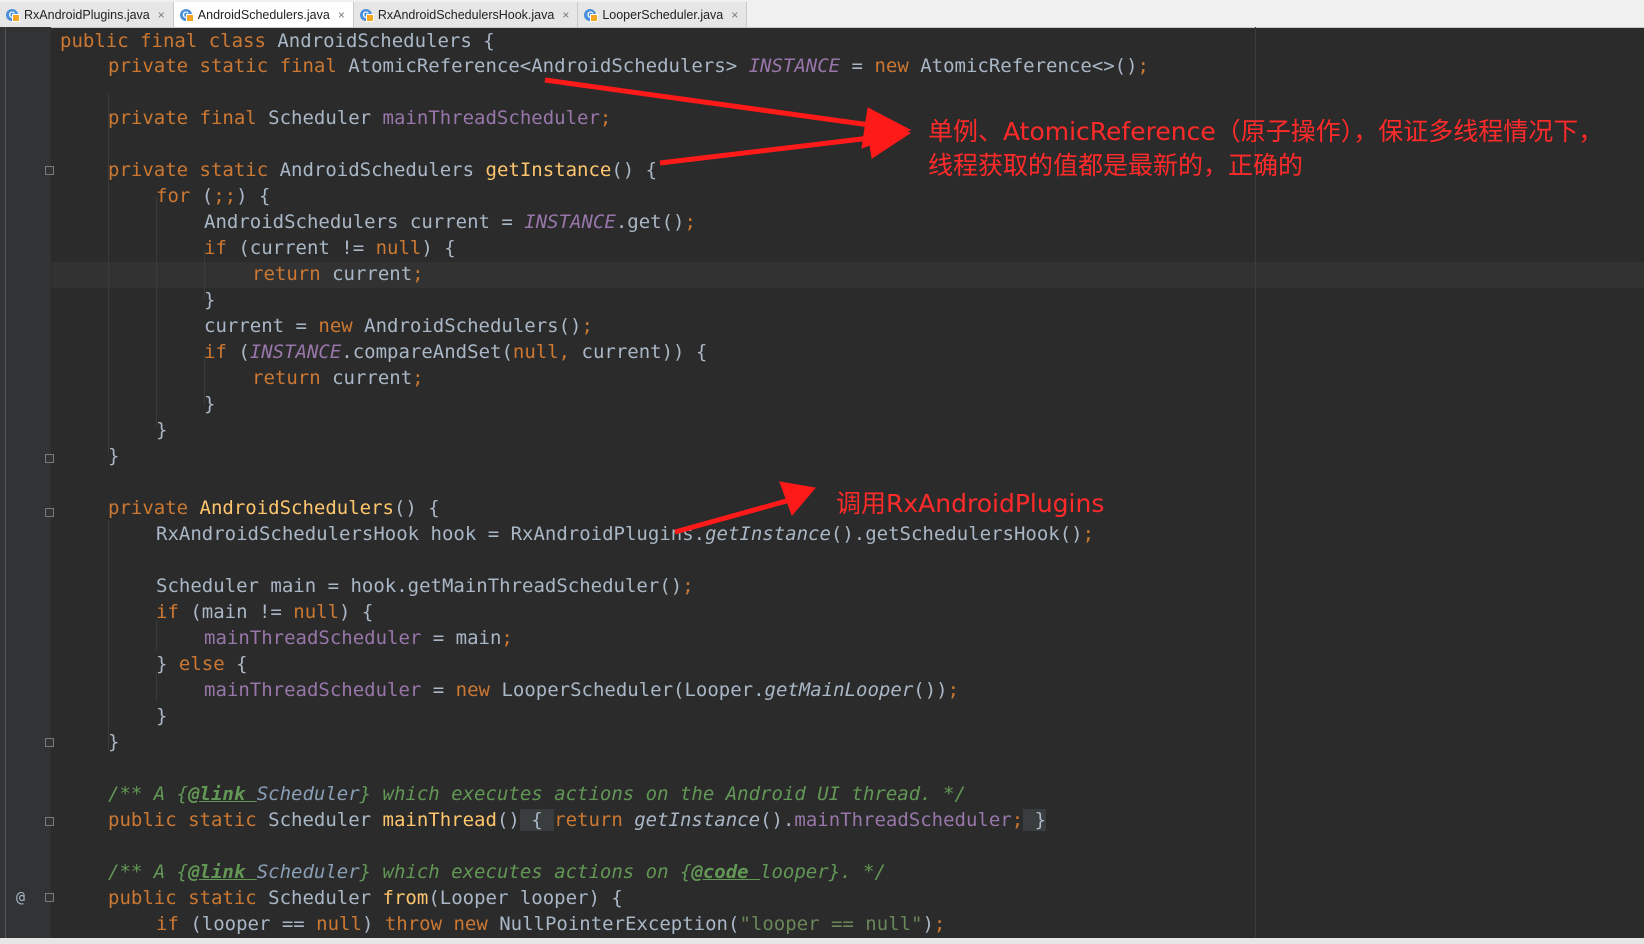 The width and height of the screenshot is (1644, 944). I want to click on bottom-edge, so click(822, 941).